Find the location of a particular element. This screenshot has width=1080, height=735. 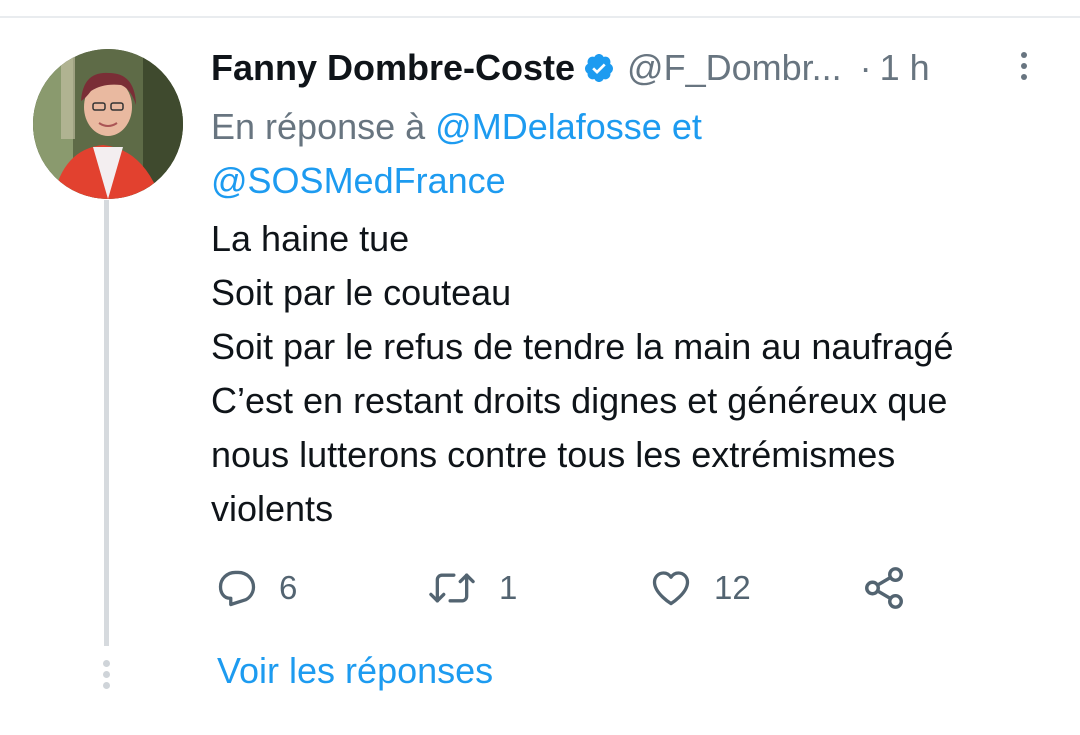

reply-count: 6 is located at coordinates (288, 587).